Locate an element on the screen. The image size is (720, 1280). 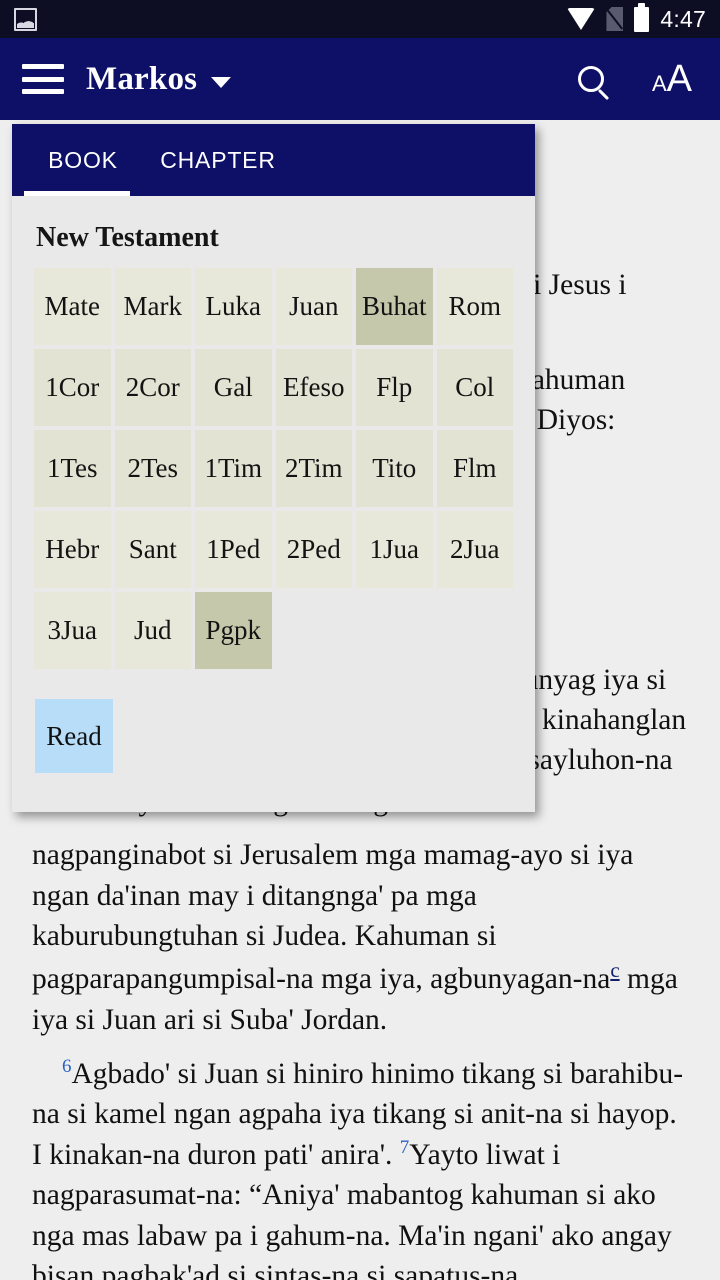
book-cell: 1Tim is located at coordinates (233, 468).